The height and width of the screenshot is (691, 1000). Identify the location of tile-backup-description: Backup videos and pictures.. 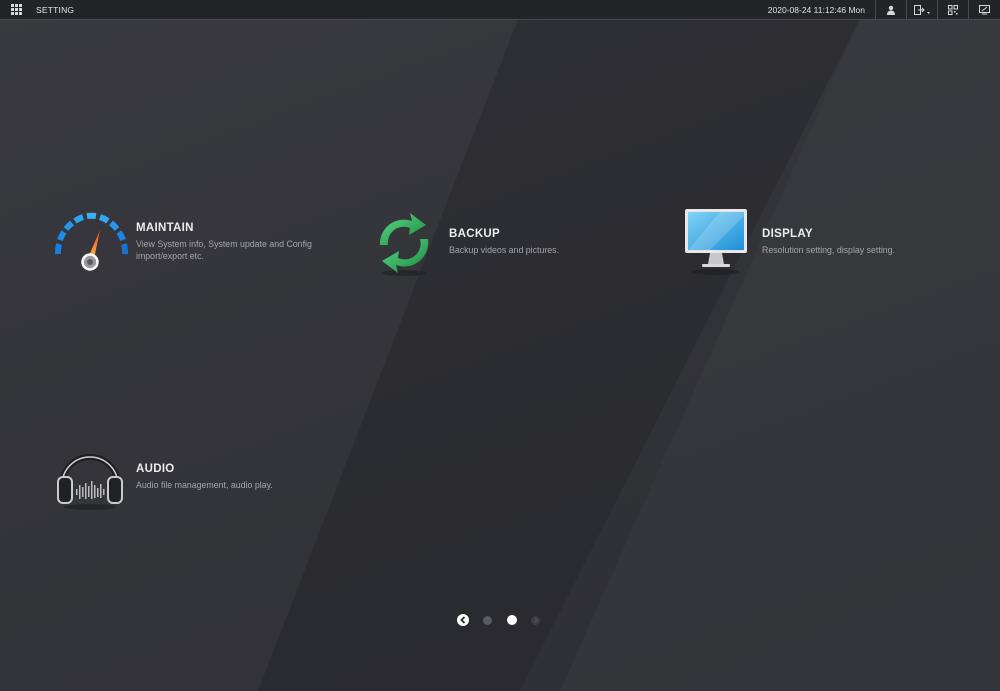
(504, 250).